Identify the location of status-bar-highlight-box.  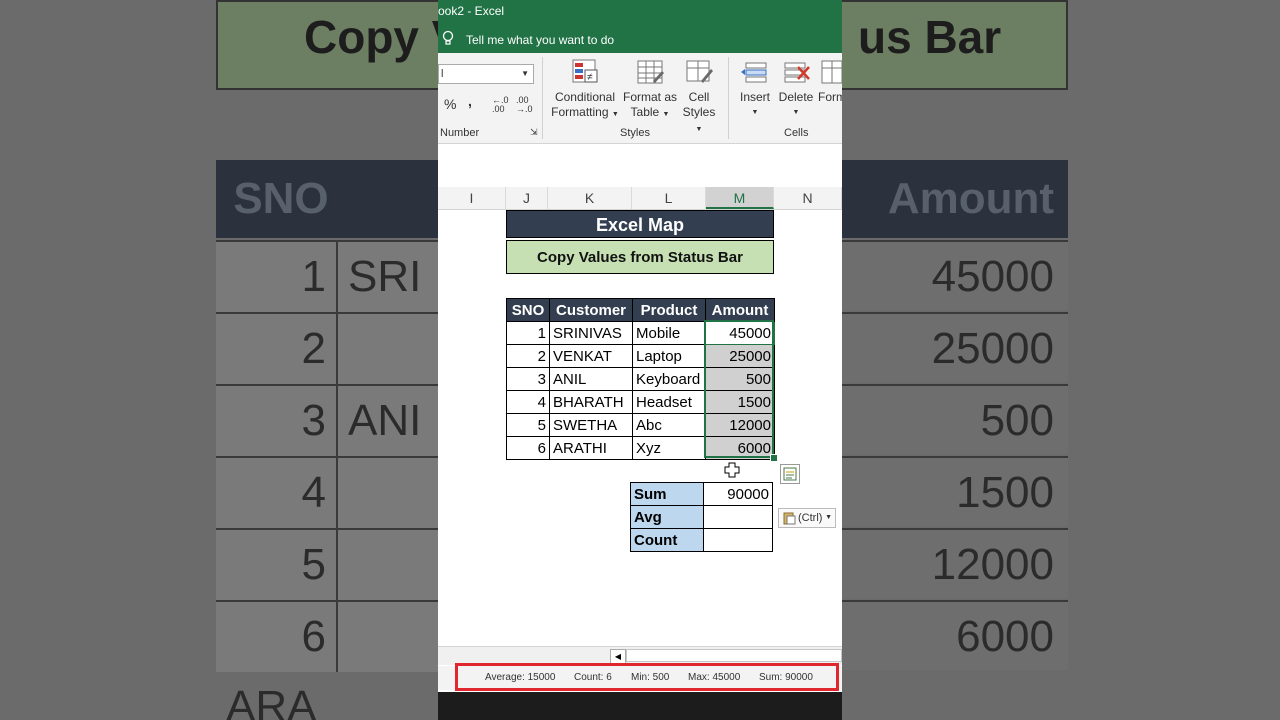
(647, 677).